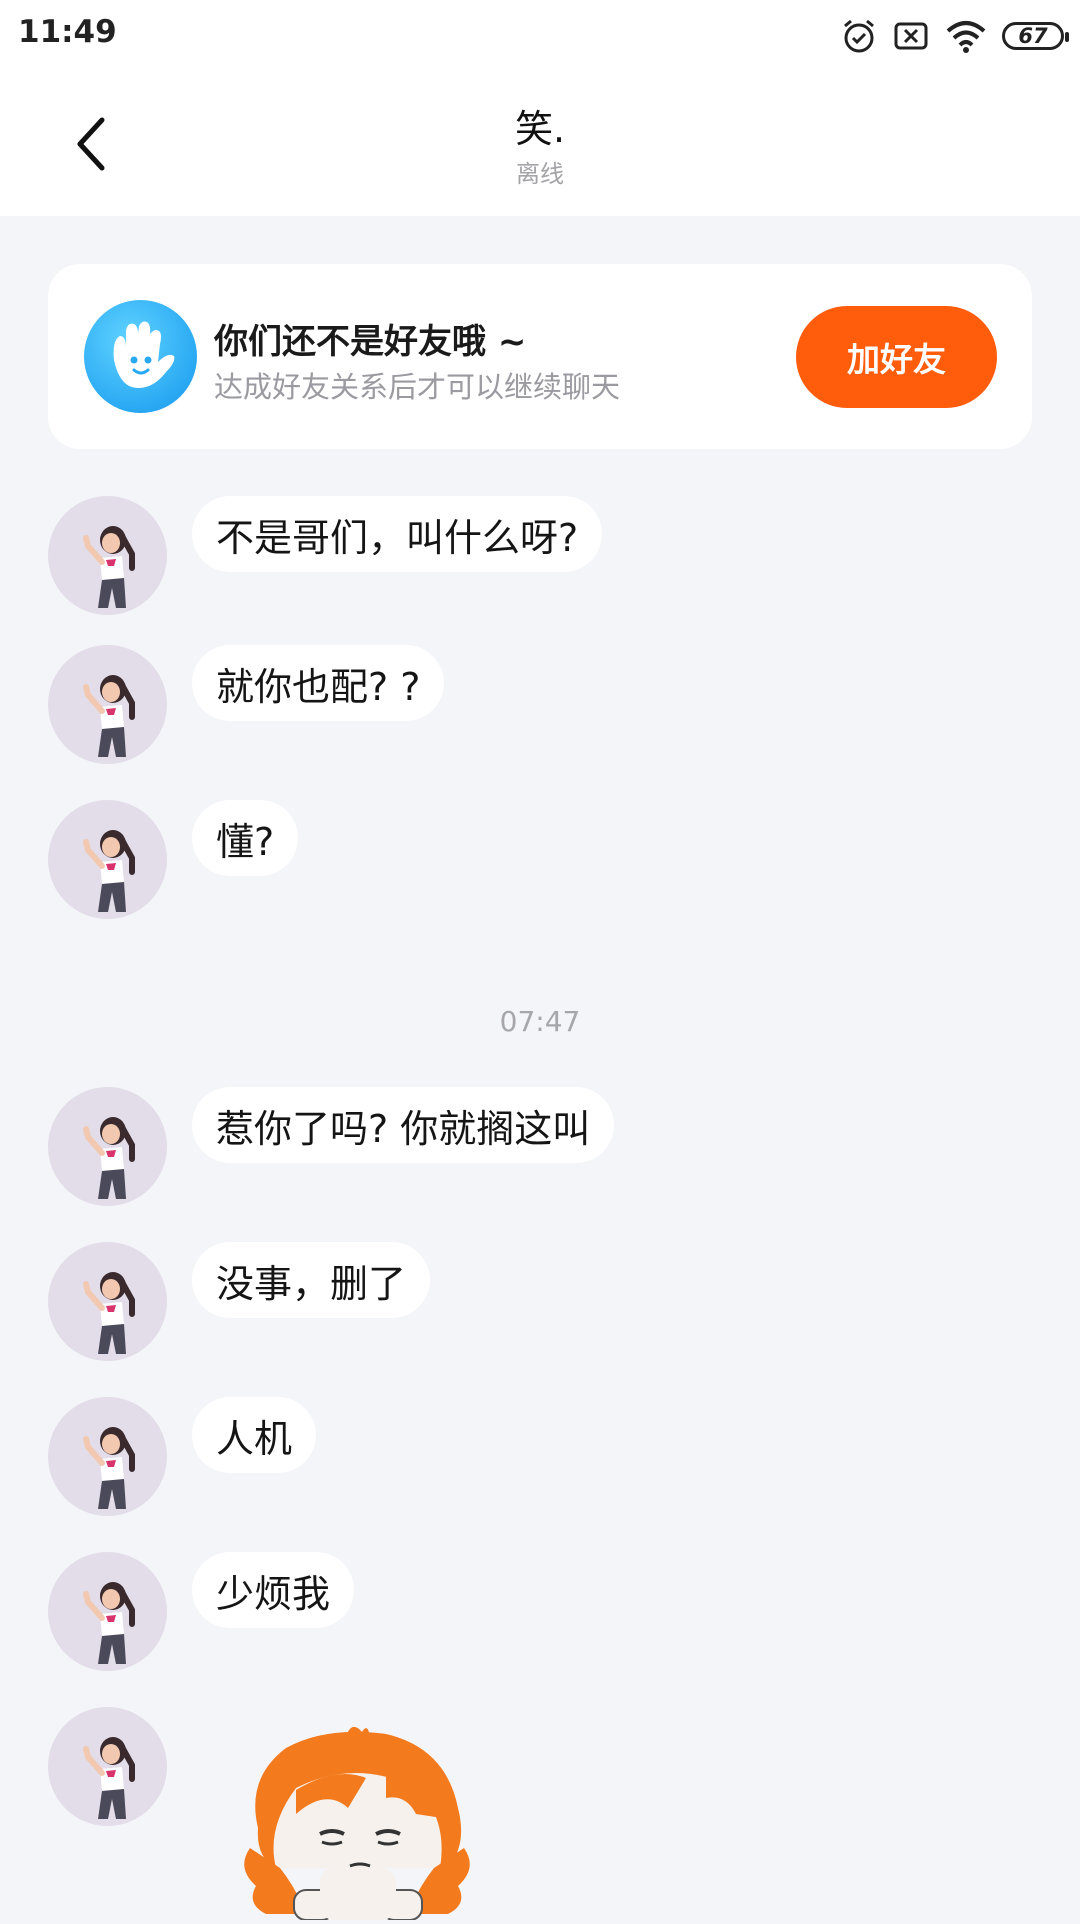 This screenshot has width=1080, height=1924. Describe the element at coordinates (403, 1125) in the screenshot. I see `message-bubble: 惹你了吗? 你就搁这叫` at that location.